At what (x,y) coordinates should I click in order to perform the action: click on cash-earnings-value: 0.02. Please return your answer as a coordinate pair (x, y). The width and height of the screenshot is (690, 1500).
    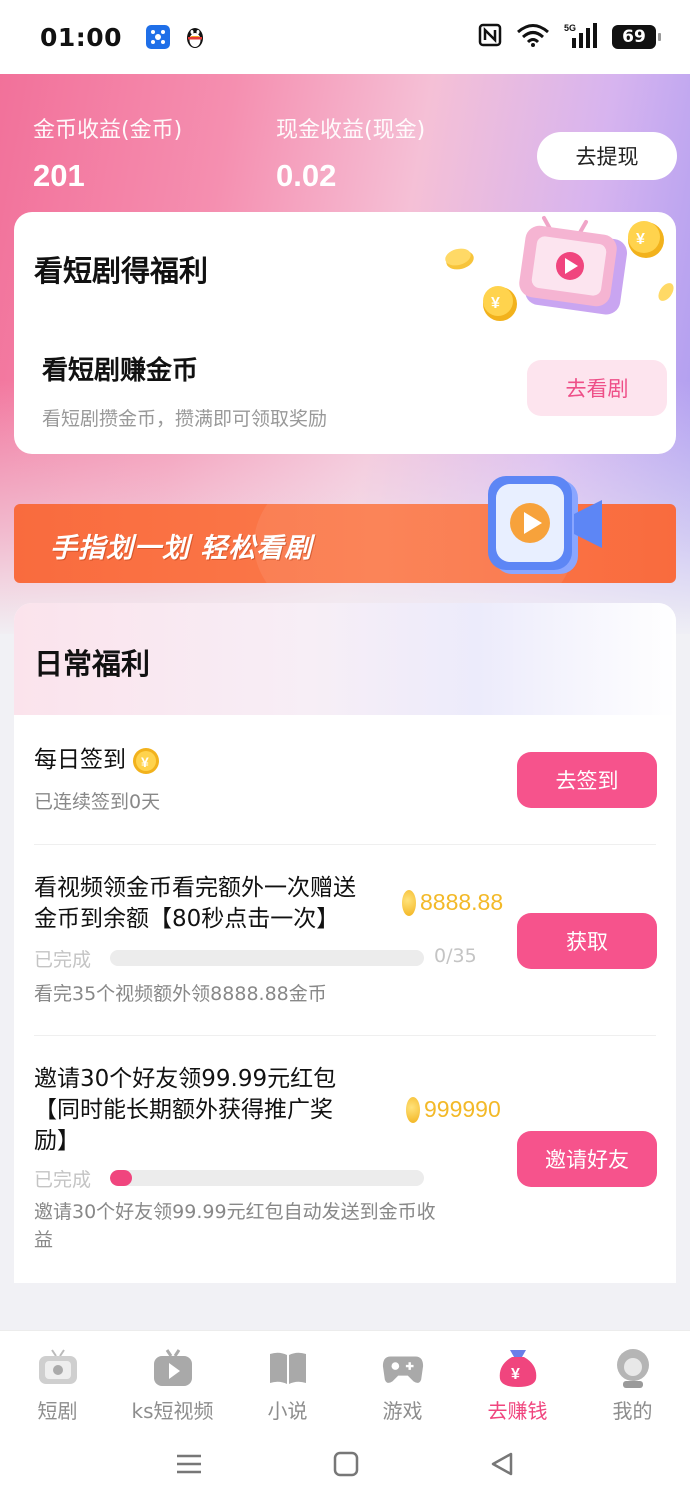
    Looking at the image, I should click on (306, 175).